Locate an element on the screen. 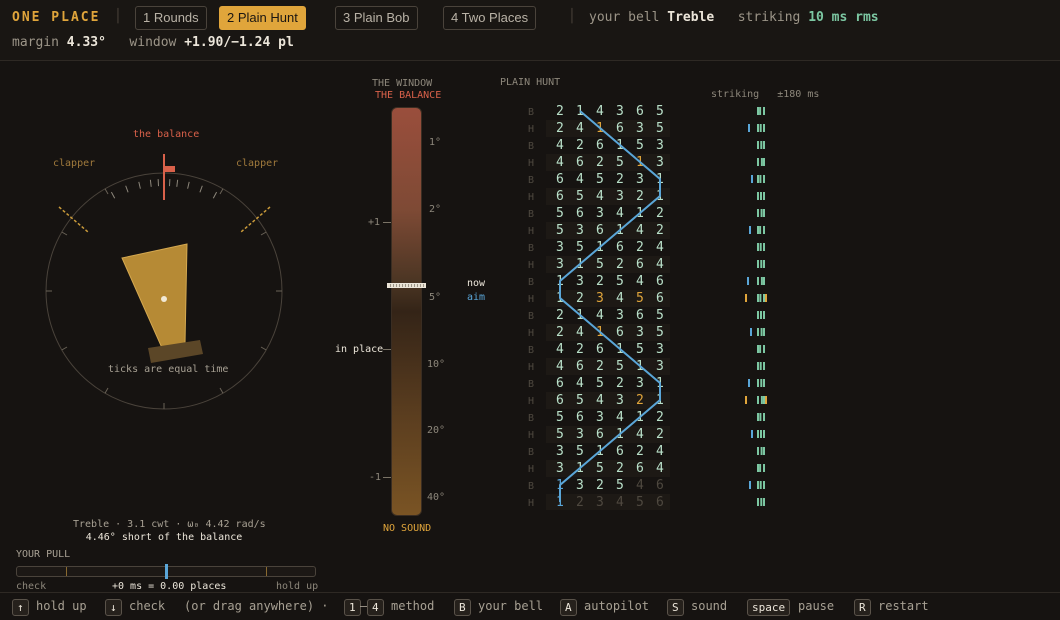  tab-two-places: 4 Two Places is located at coordinates (490, 18).